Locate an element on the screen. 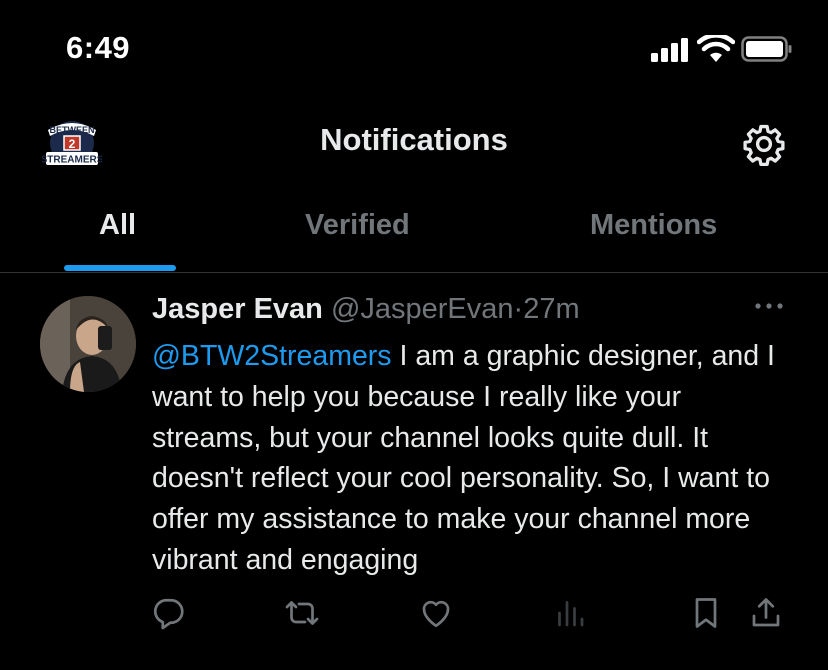 The image size is (828, 670). notifications-header: BETWEEN 2 STREAMERS Notifications is located at coordinates (414, 145).